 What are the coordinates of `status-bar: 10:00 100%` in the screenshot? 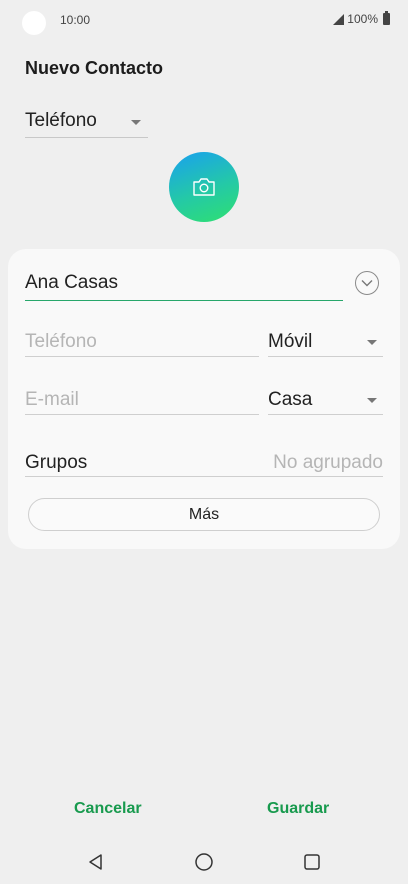 It's located at (204, 20).